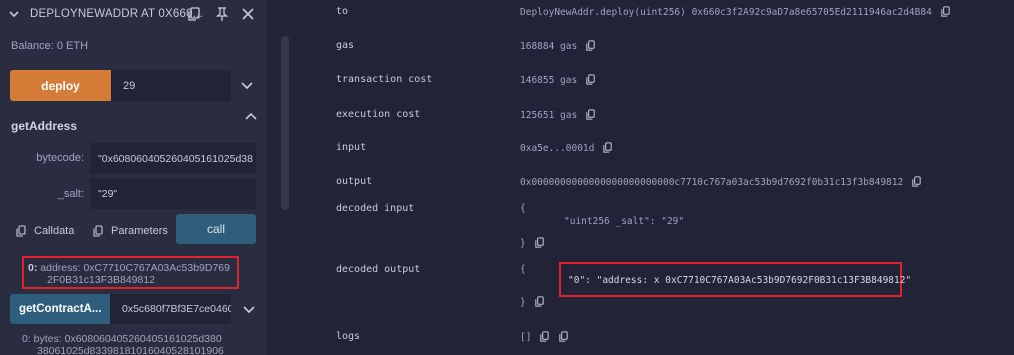 This screenshot has width=1014, height=355. I want to click on result-address-line2: 2F0B31c13F3B849812, so click(101, 280).